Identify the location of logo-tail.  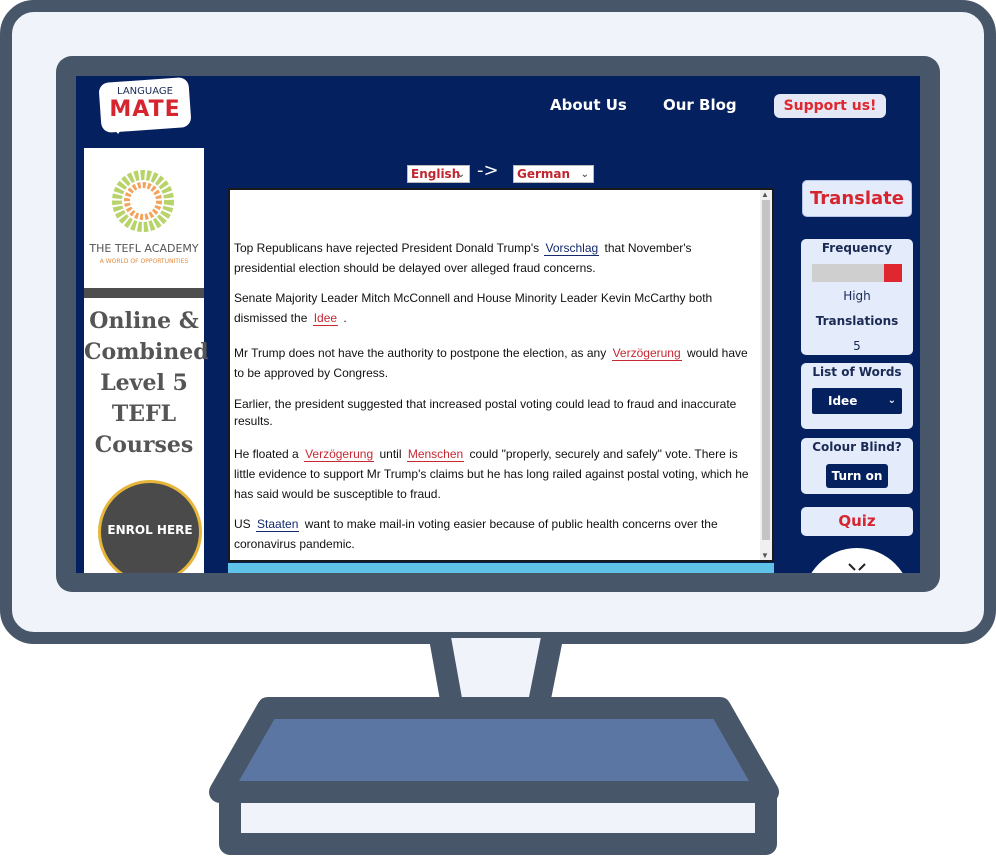
(118, 130).